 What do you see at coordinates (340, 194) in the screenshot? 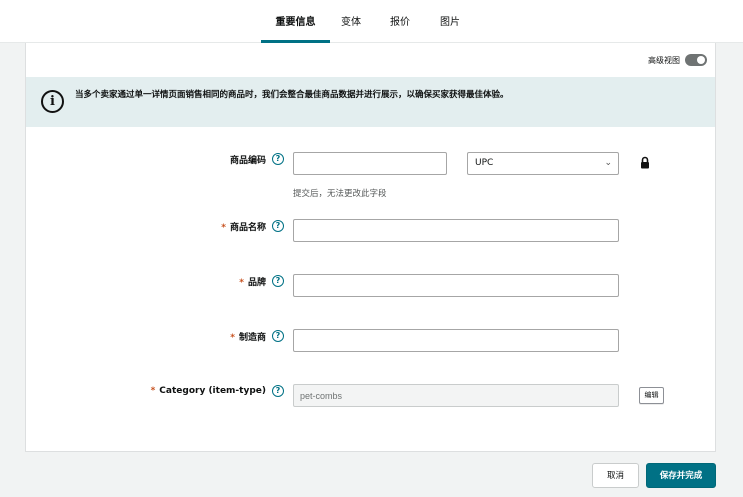
I see `product-id-hint: 提交后，无法更改此字段` at bounding box center [340, 194].